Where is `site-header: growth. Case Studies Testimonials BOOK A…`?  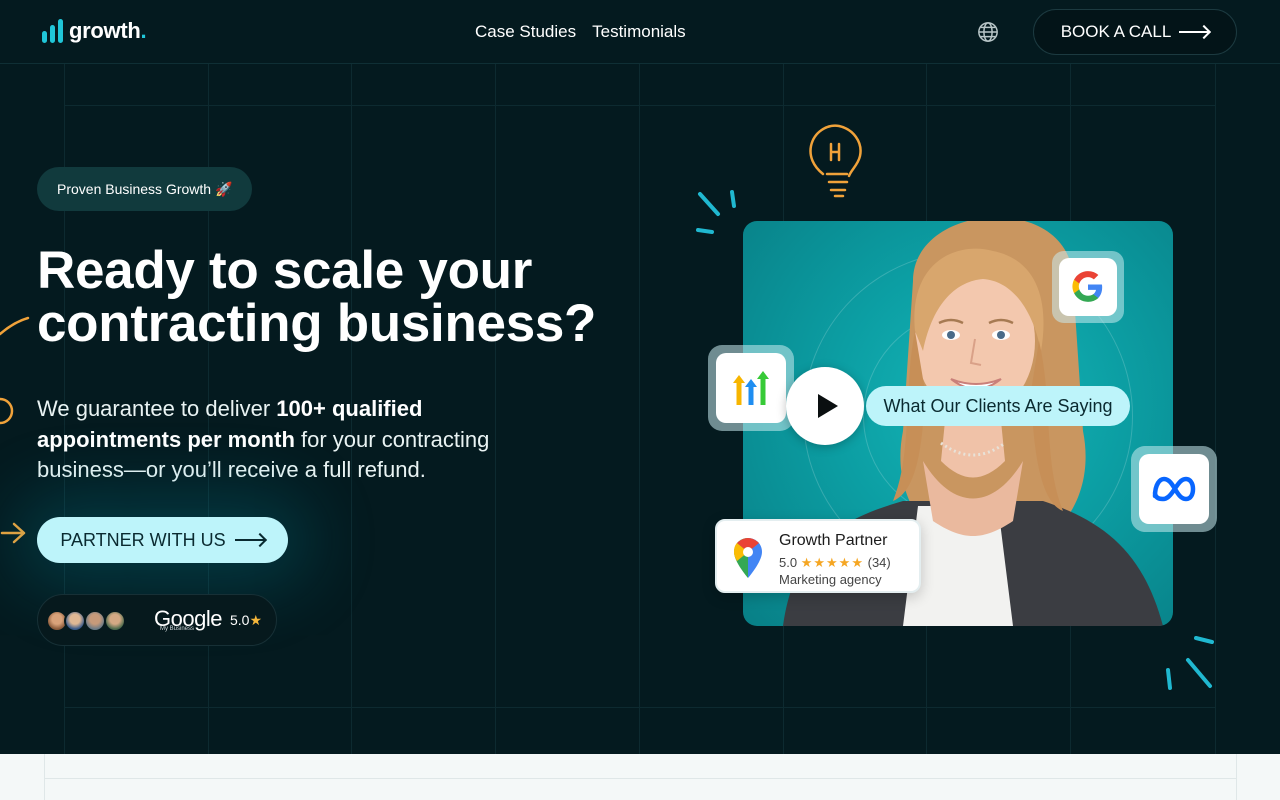
site-header: growth. Case Studies Testimonials BOOK A… is located at coordinates (640, 32).